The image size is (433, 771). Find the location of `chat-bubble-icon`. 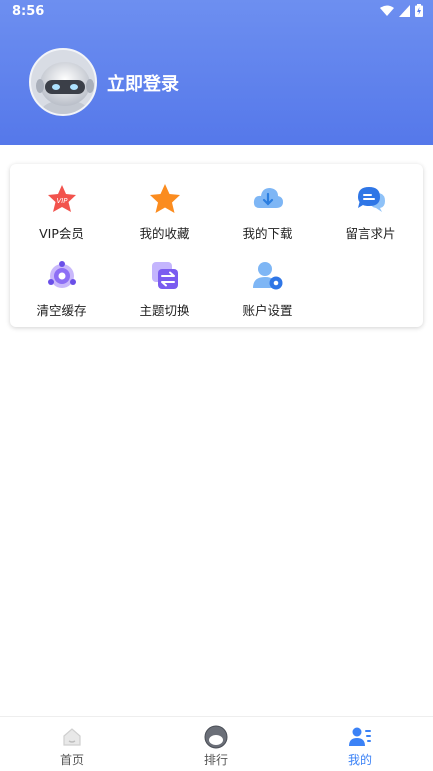

chat-bubble-icon is located at coordinates (371, 199).